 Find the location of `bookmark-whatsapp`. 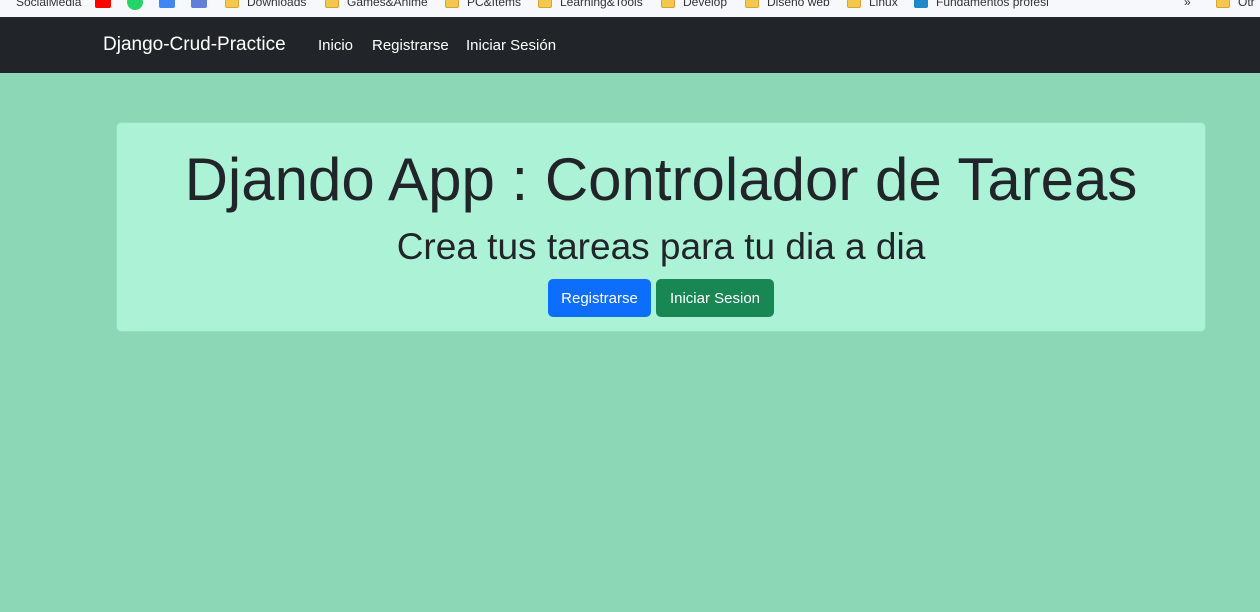

bookmark-whatsapp is located at coordinates (139, 5).